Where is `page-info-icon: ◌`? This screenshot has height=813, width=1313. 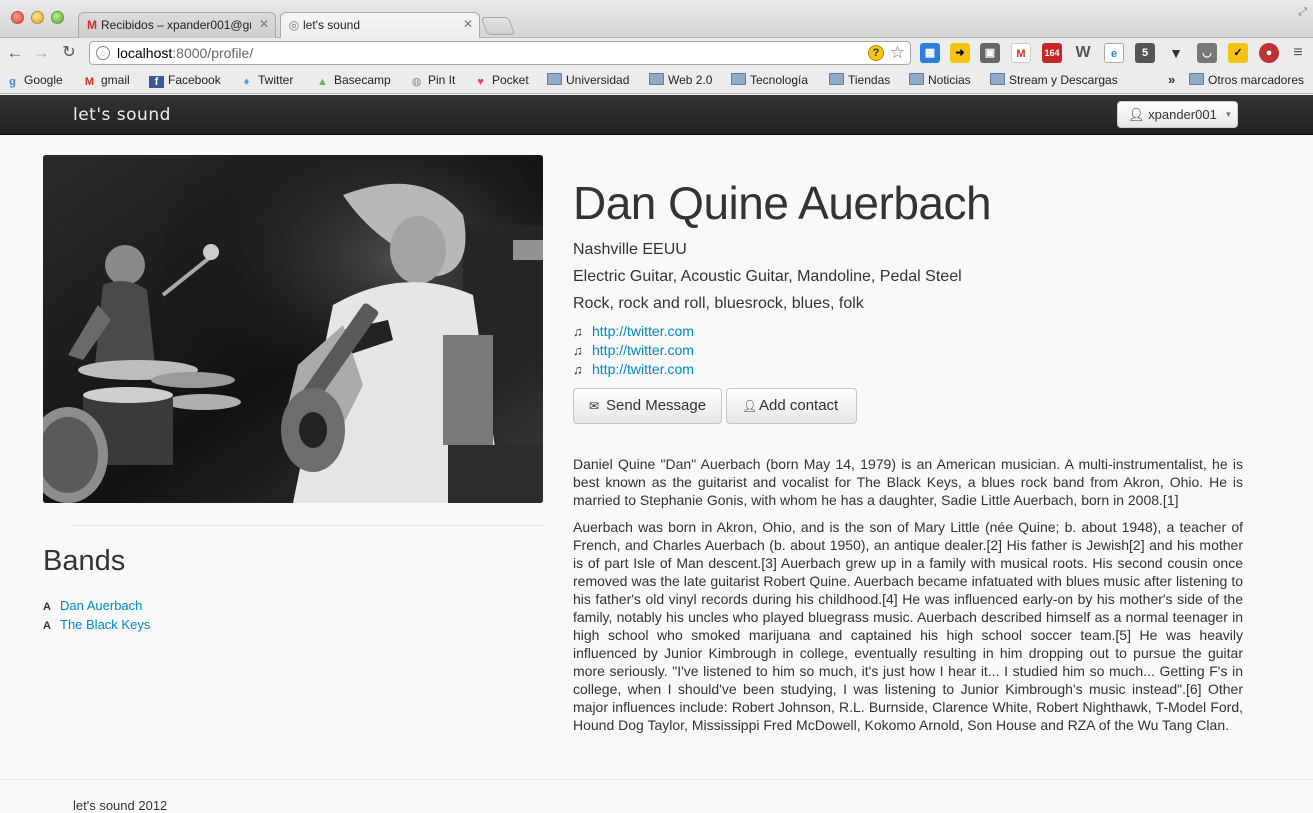 page-info-icon: ◌ is located at coordinates (103, 53).